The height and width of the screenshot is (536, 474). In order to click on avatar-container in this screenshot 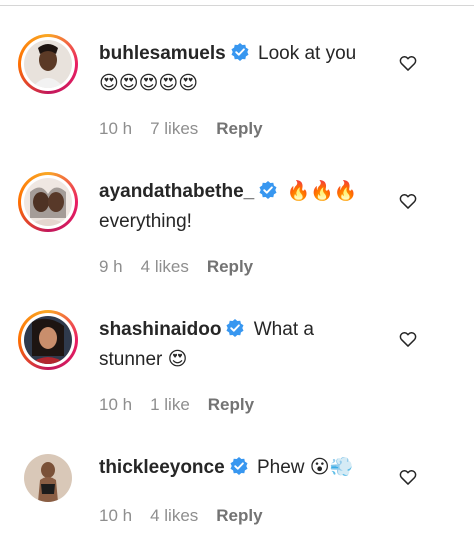, I will do `click(48, 478)`.